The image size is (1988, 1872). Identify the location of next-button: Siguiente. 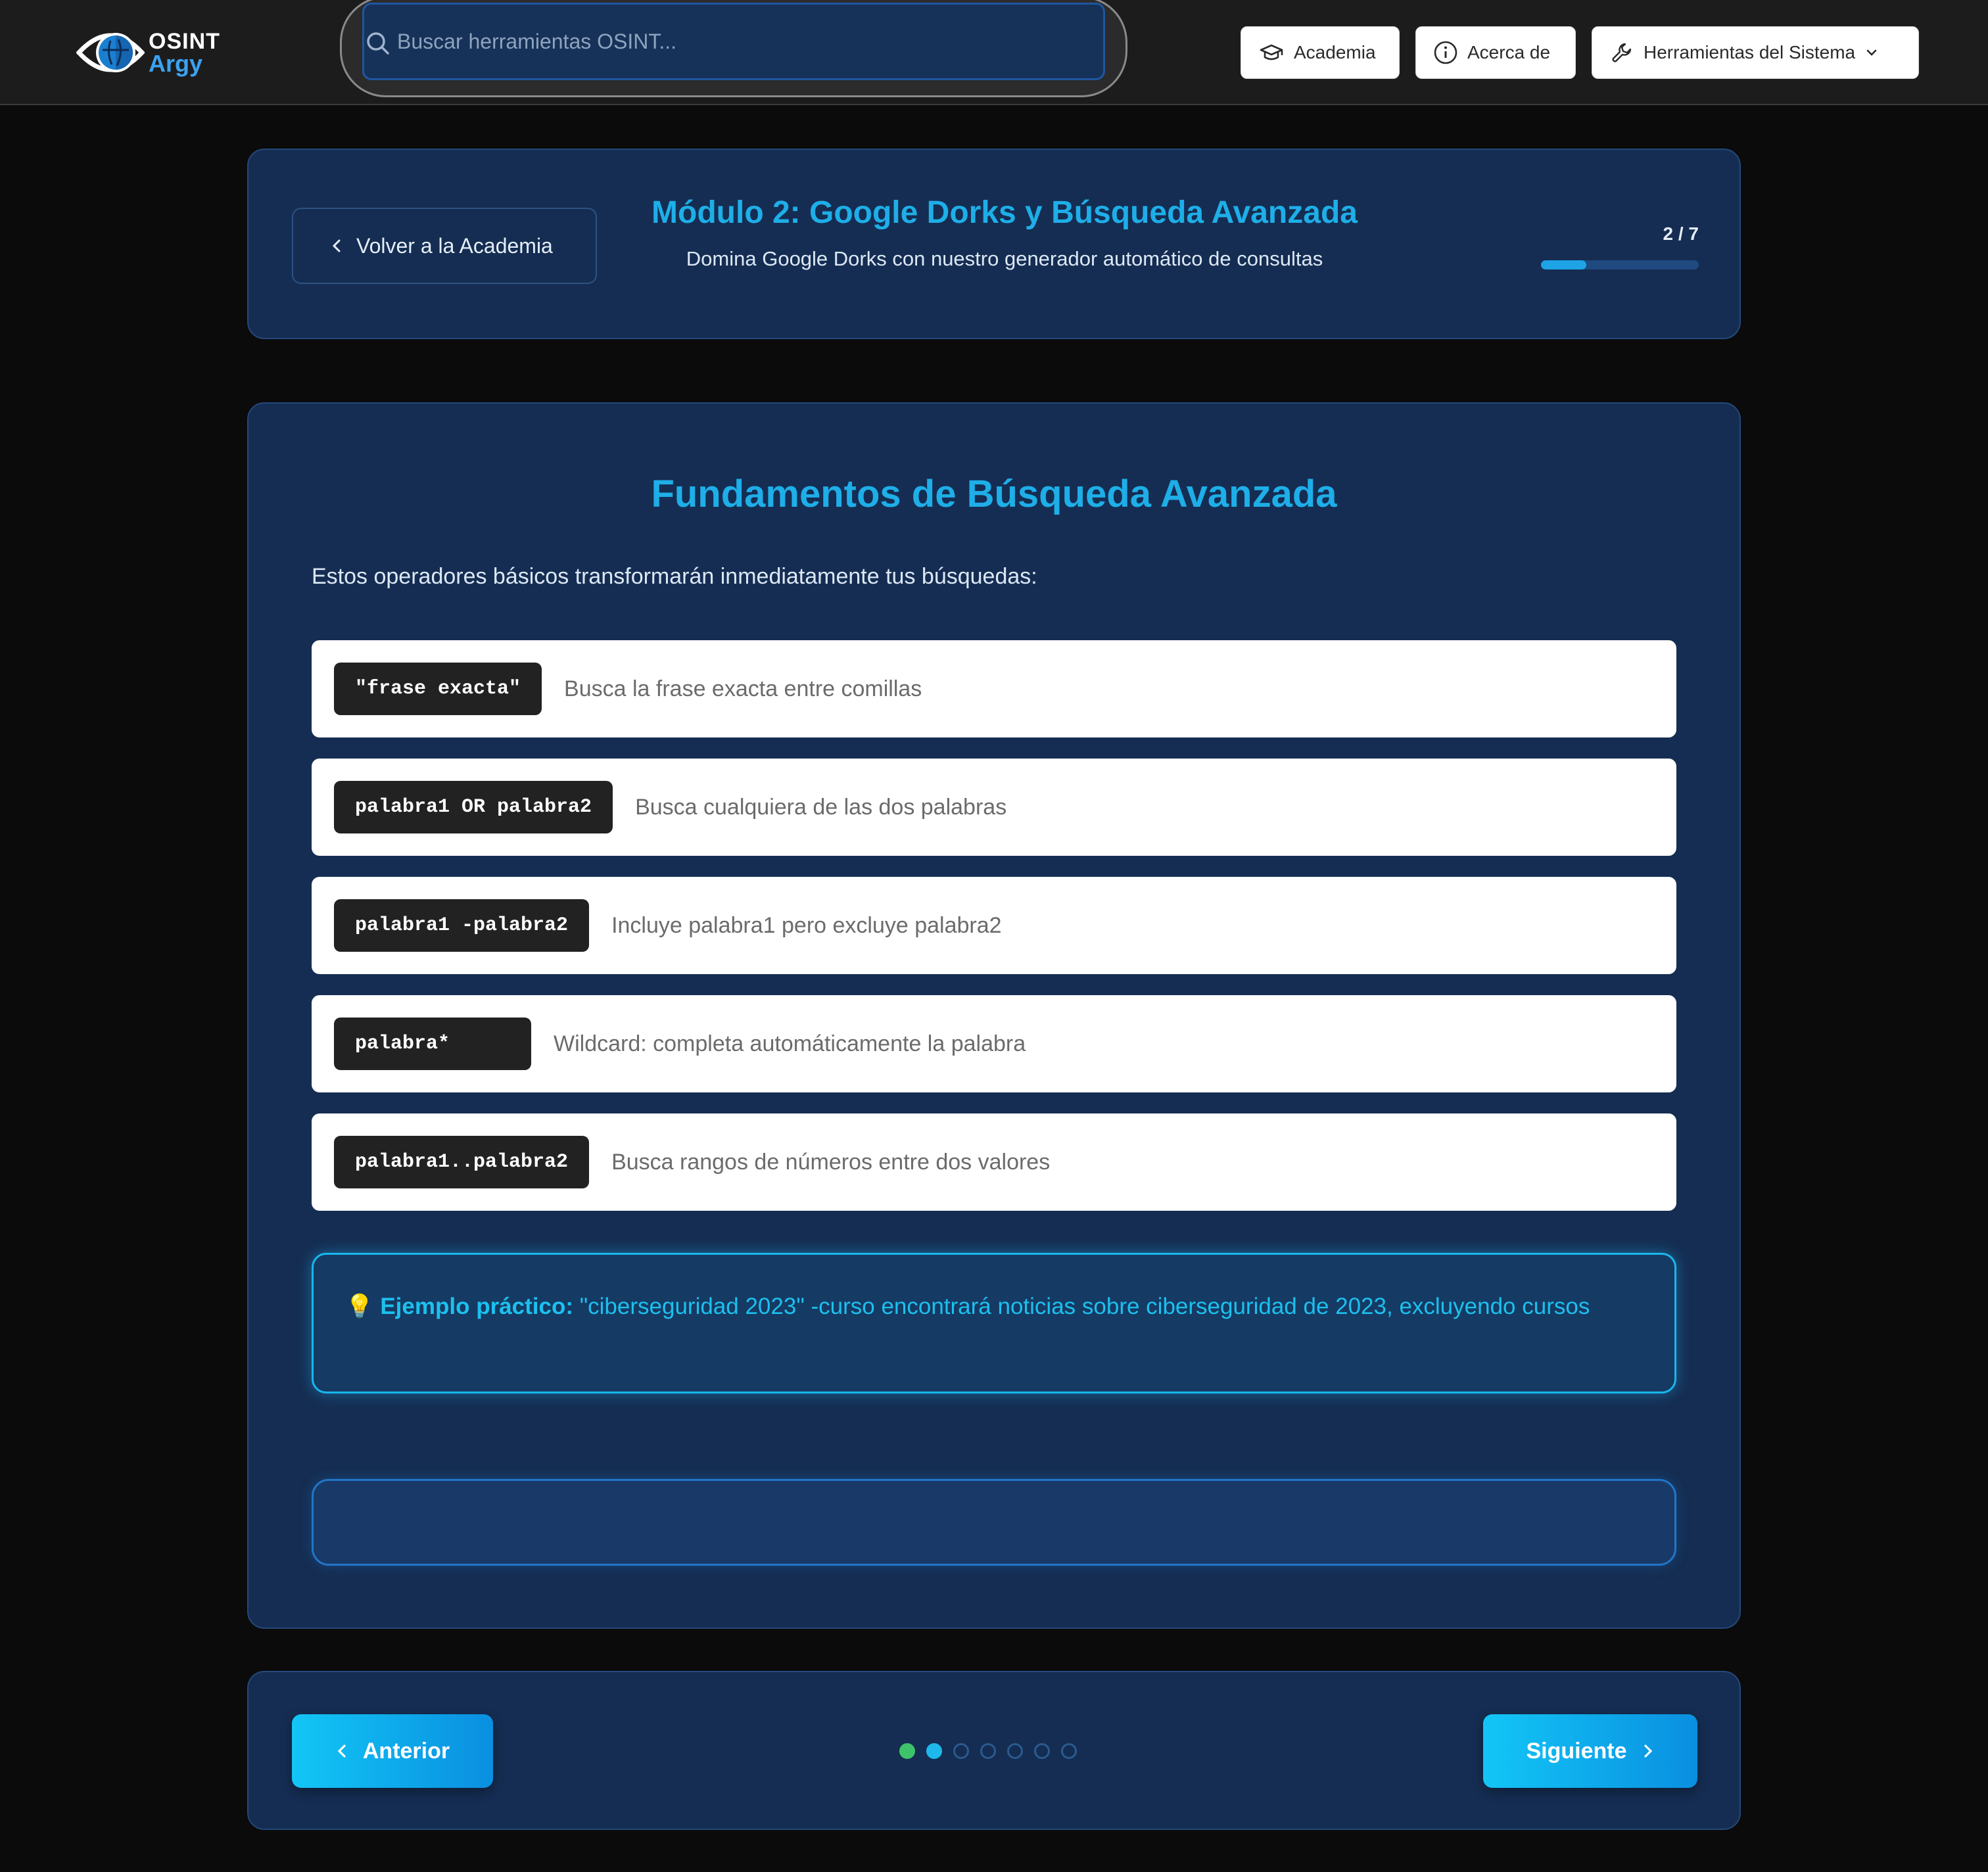
(1590, 1751).